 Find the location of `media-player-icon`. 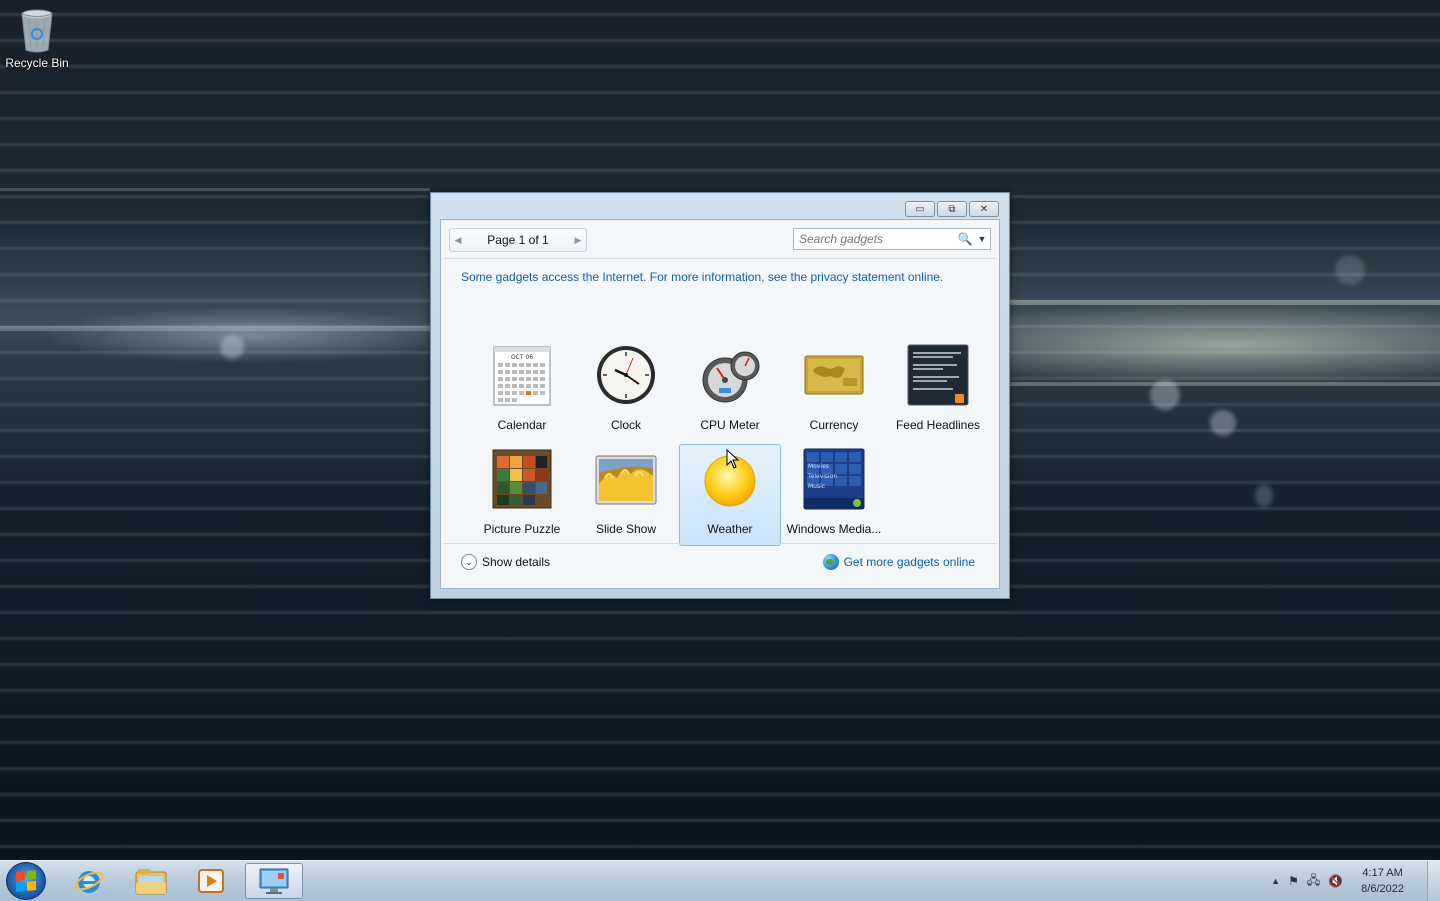

media-player-icon is located at coordinates (211, 881).